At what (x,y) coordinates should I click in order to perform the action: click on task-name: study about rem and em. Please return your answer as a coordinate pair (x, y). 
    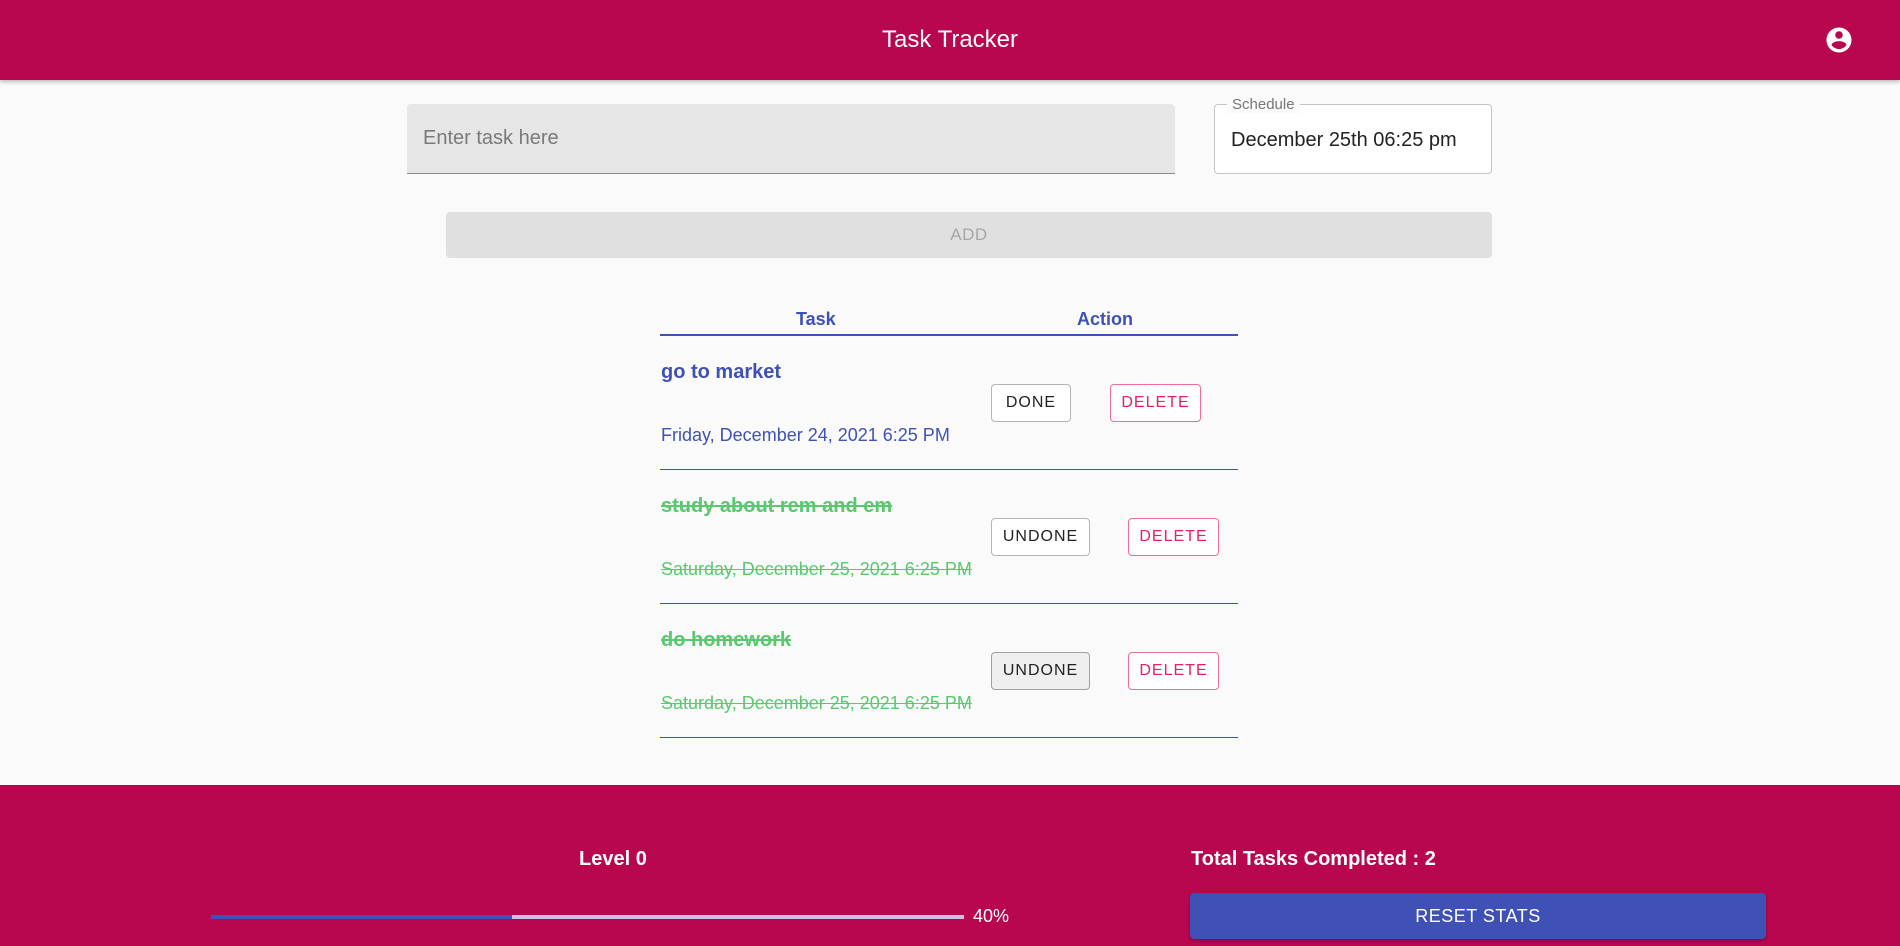
    Looking at the image, I should click on (777, 506).